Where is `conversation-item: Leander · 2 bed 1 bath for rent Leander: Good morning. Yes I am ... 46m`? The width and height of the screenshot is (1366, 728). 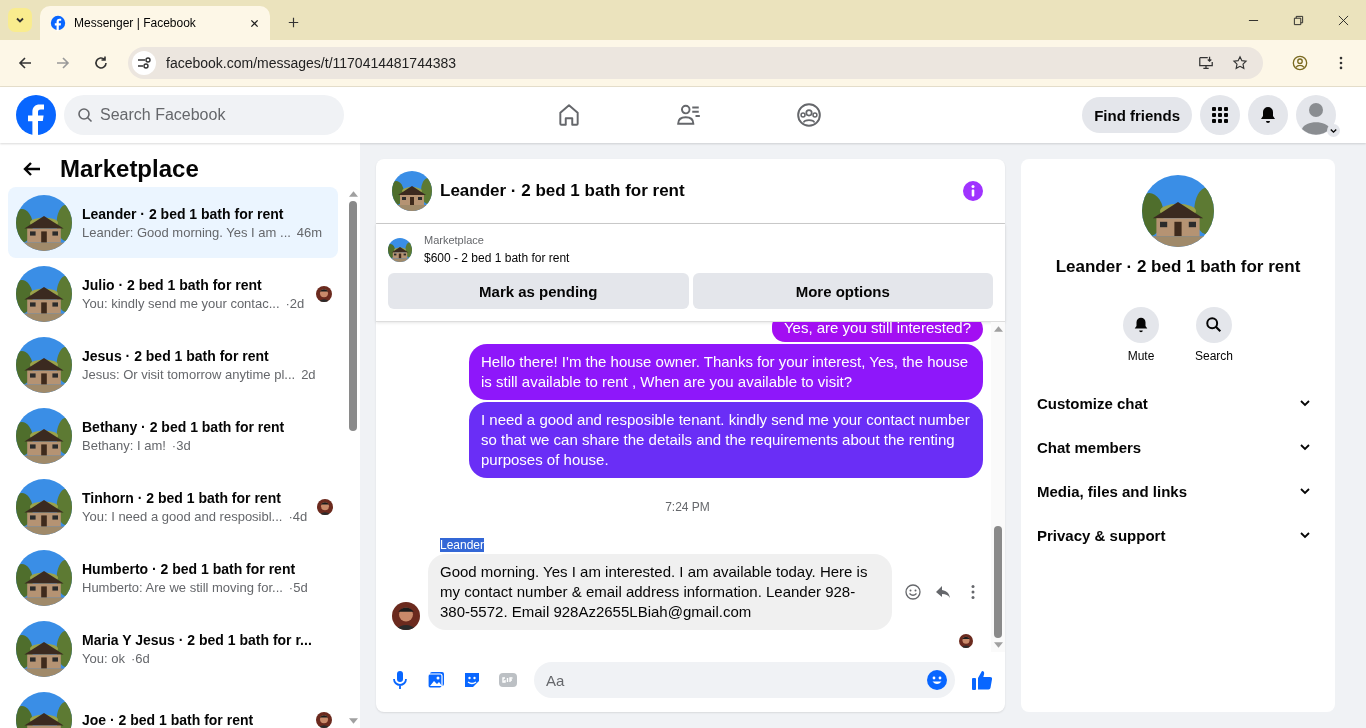 conversation-item: Leander · 2 bed 1 bath for rent Leander: Good morning. Yes I am ... 46m is located at coordinates (173, 222).